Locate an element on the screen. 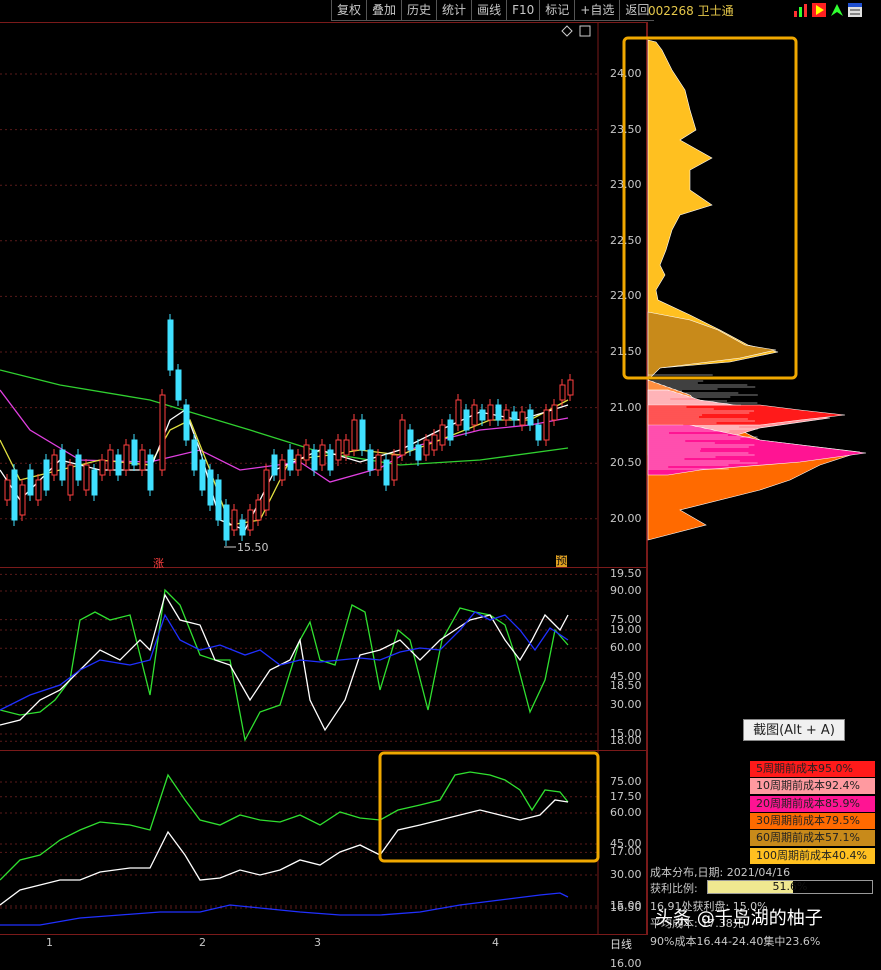 The image size is (881, 970). diamond-icon is located at coordinates (567, 31).